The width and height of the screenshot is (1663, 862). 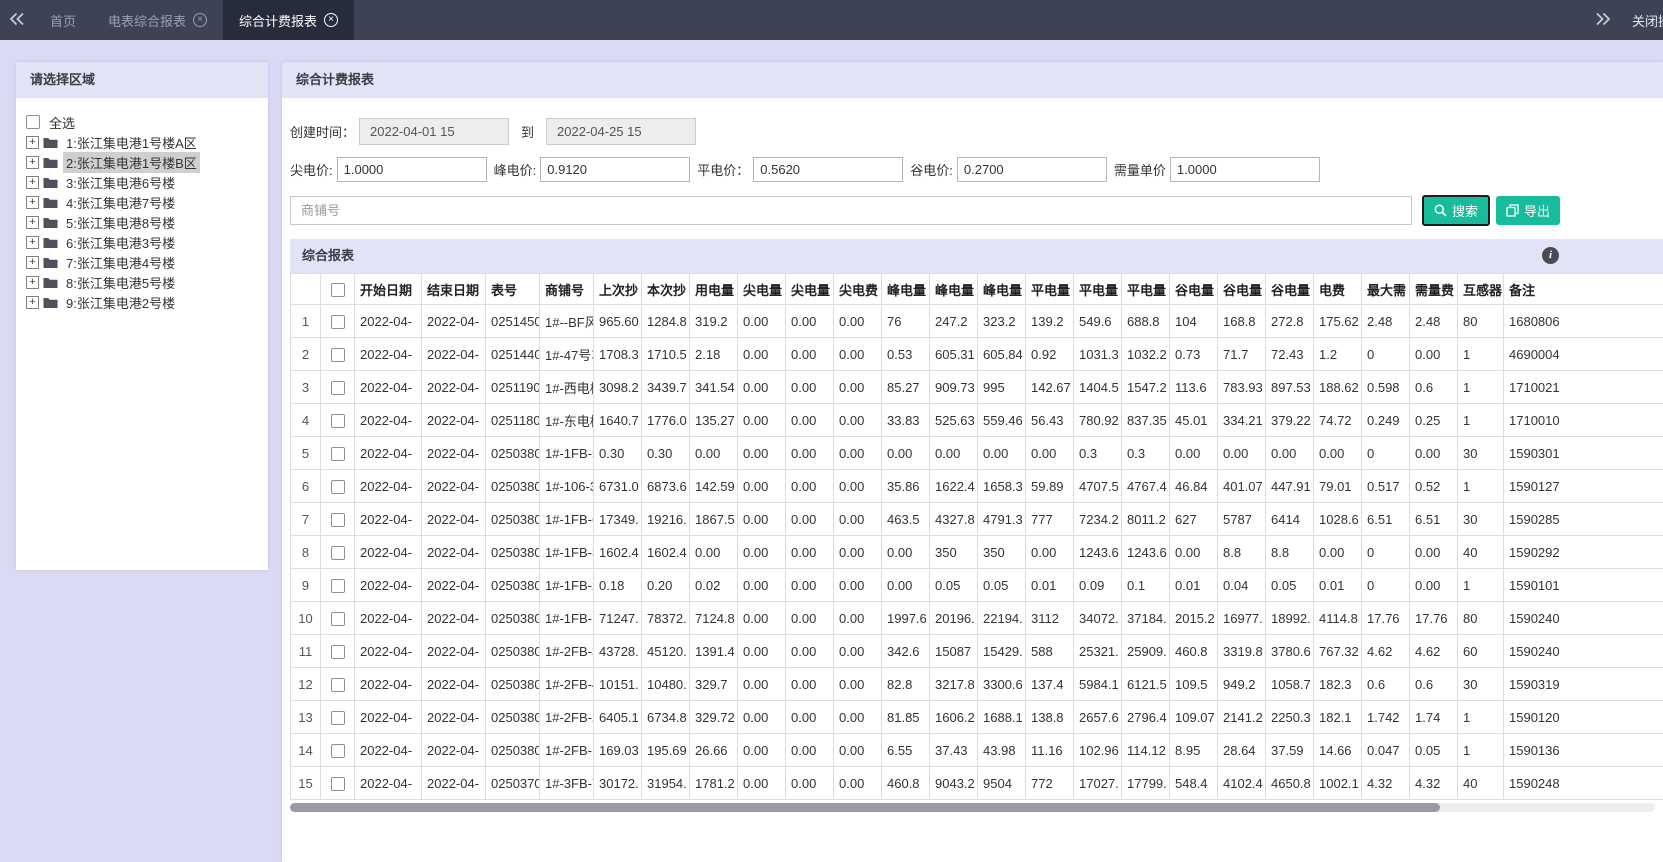 I want to click on shop-number-input, so click(x=851, y=210).